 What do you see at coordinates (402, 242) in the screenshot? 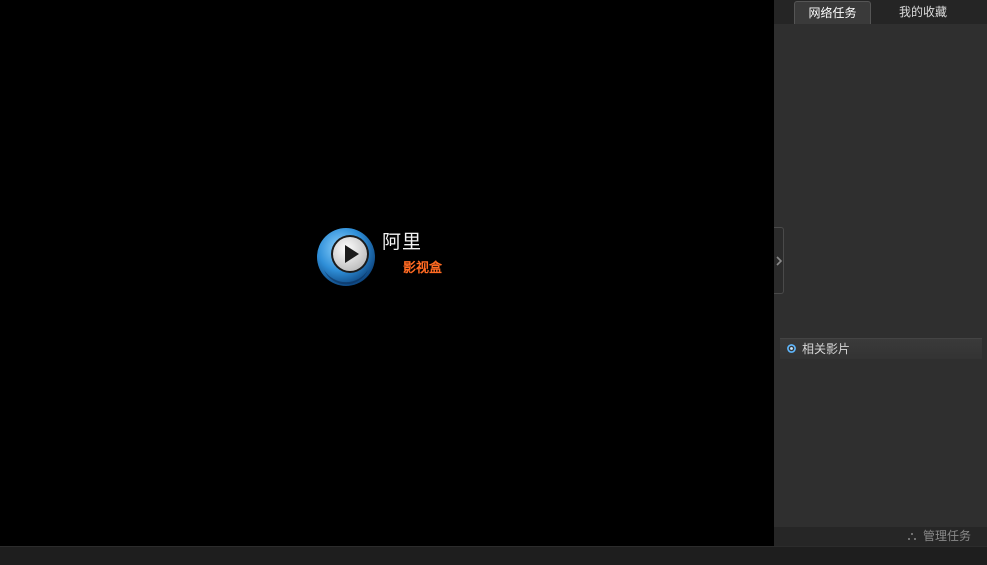
I see `brand-name: 阿里` at bounding box center [402, 242].